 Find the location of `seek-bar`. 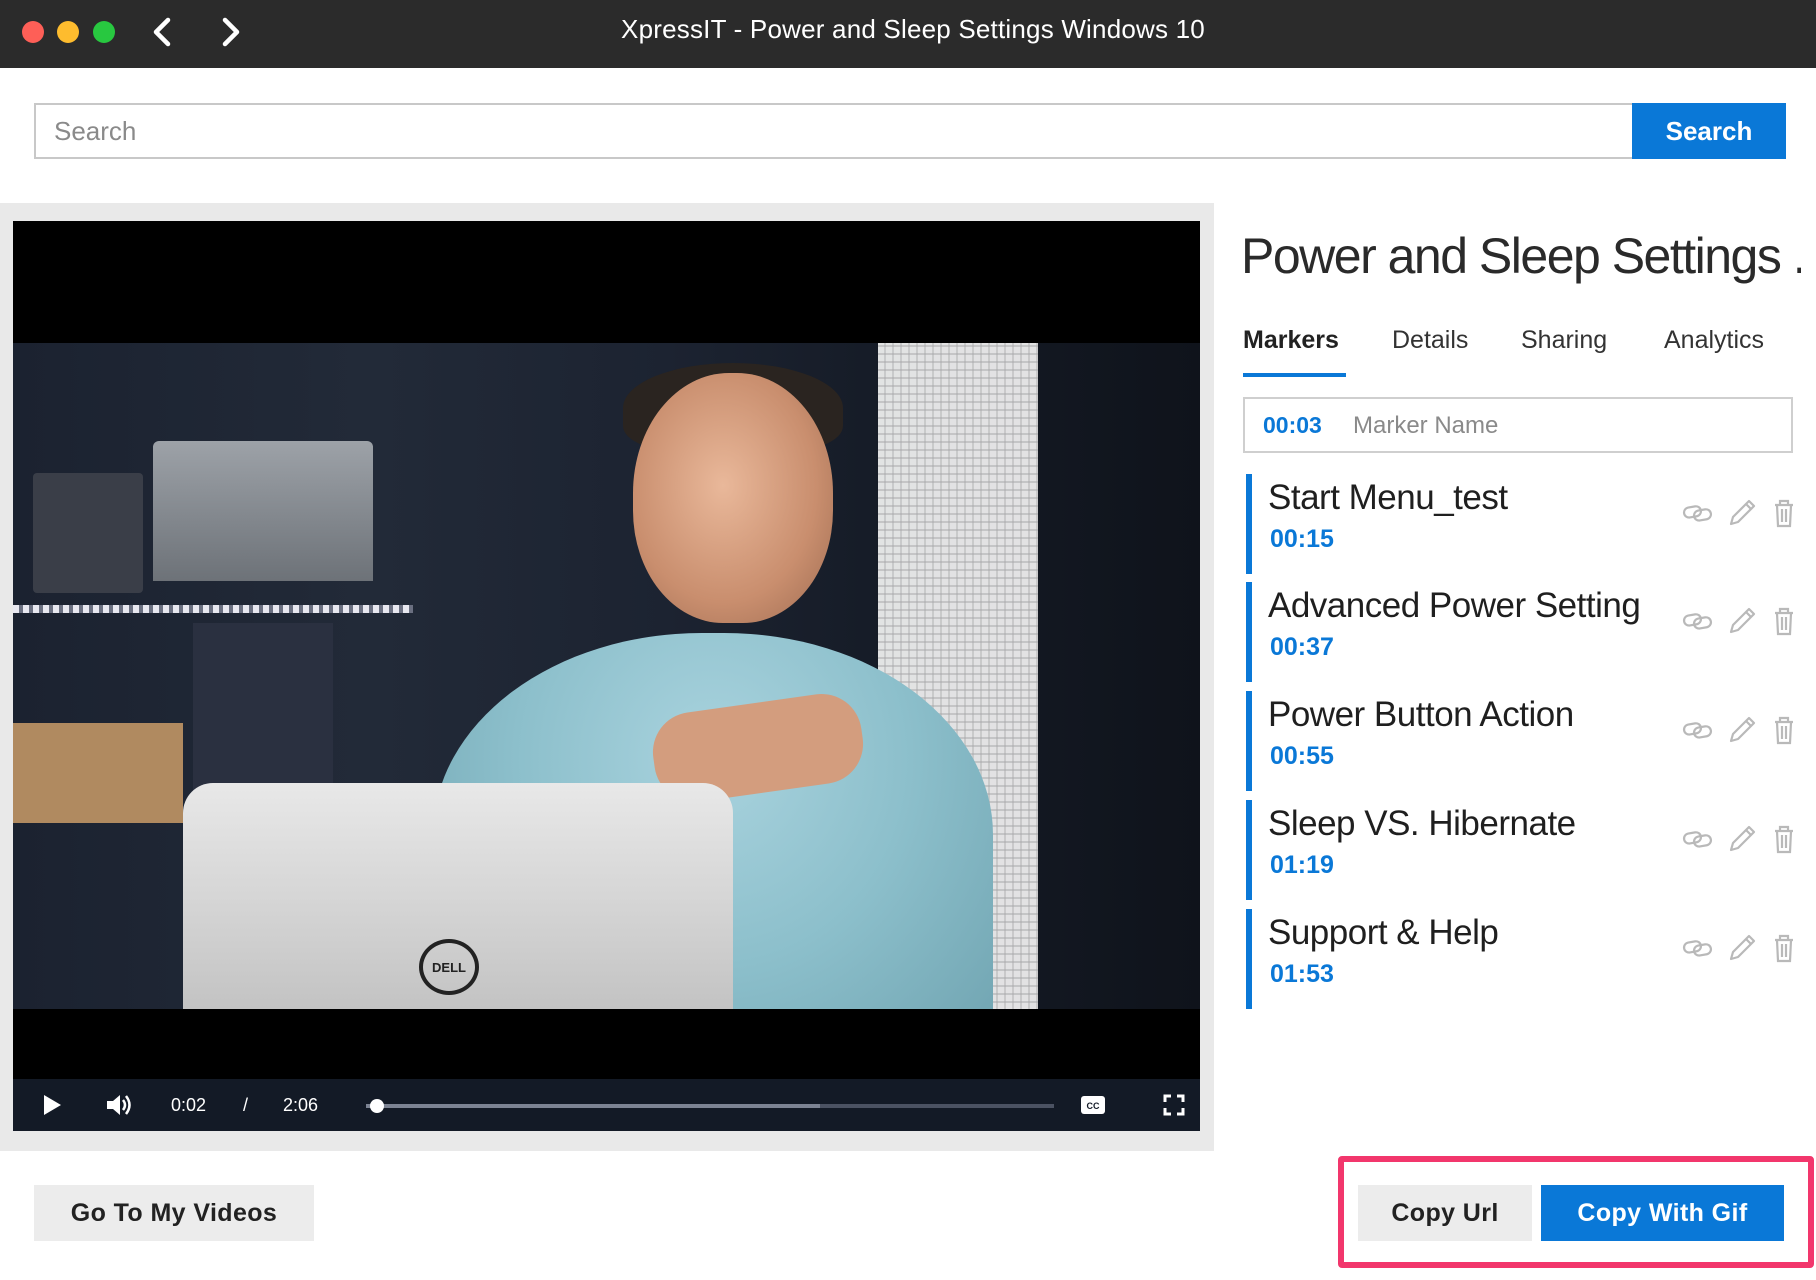

seek-bar is located at coordinates (710, 1106).